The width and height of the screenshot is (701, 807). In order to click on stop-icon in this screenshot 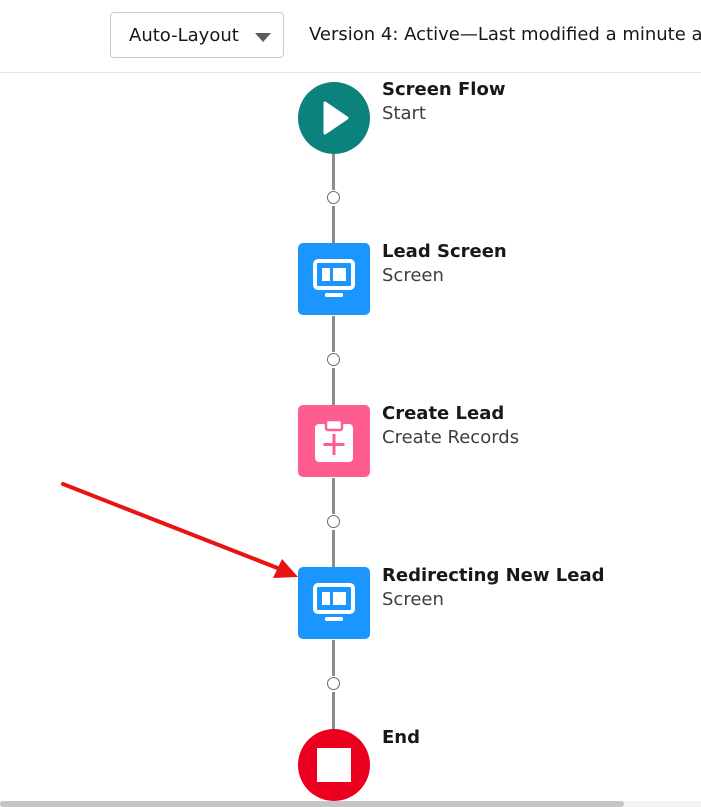, I will do `click(334, 765)`.